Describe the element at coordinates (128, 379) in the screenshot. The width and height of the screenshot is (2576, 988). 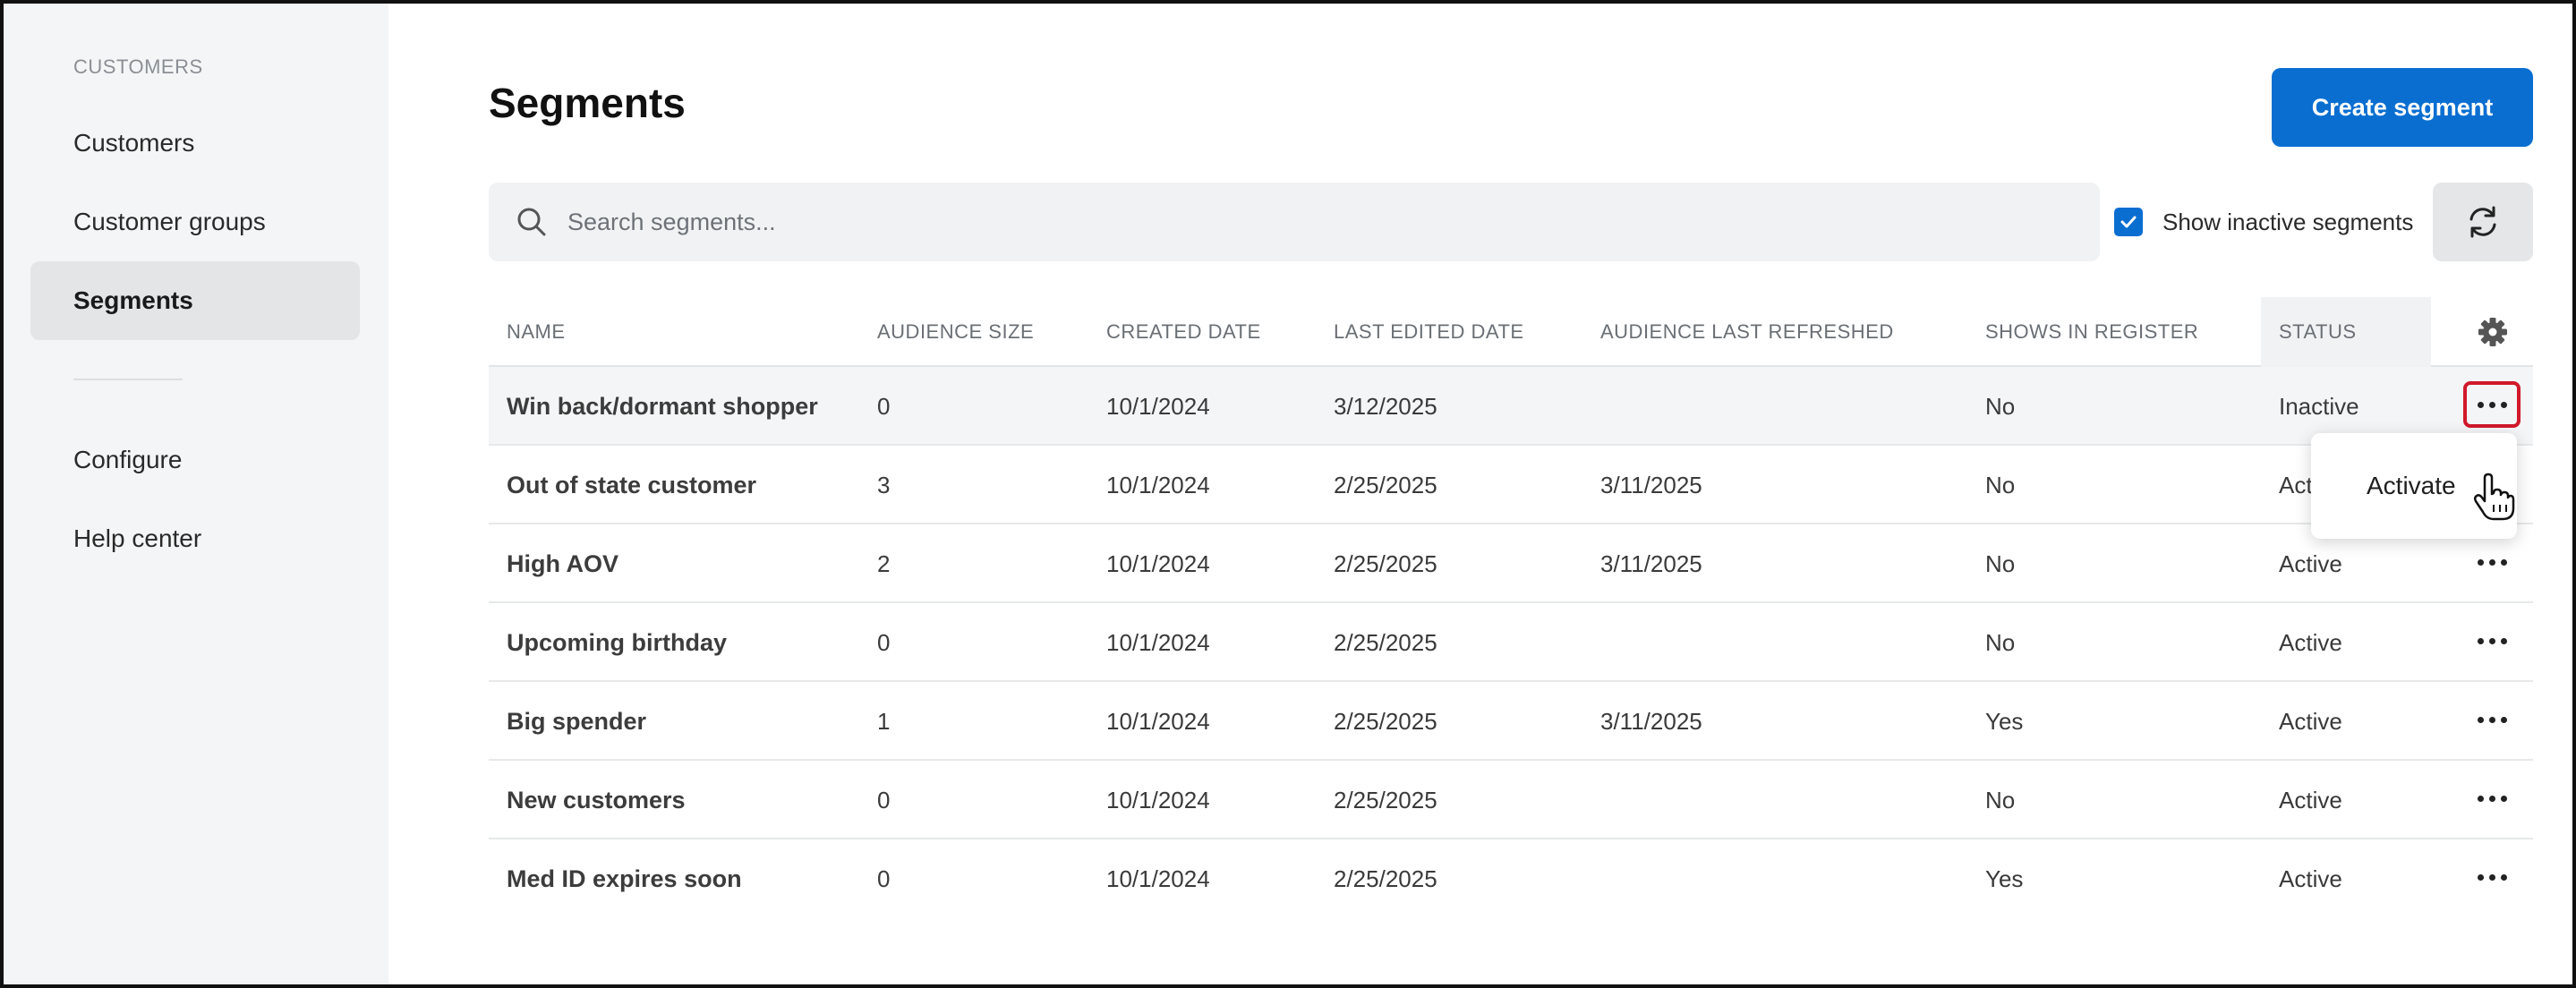
I see `sidebar-divider` at that location.